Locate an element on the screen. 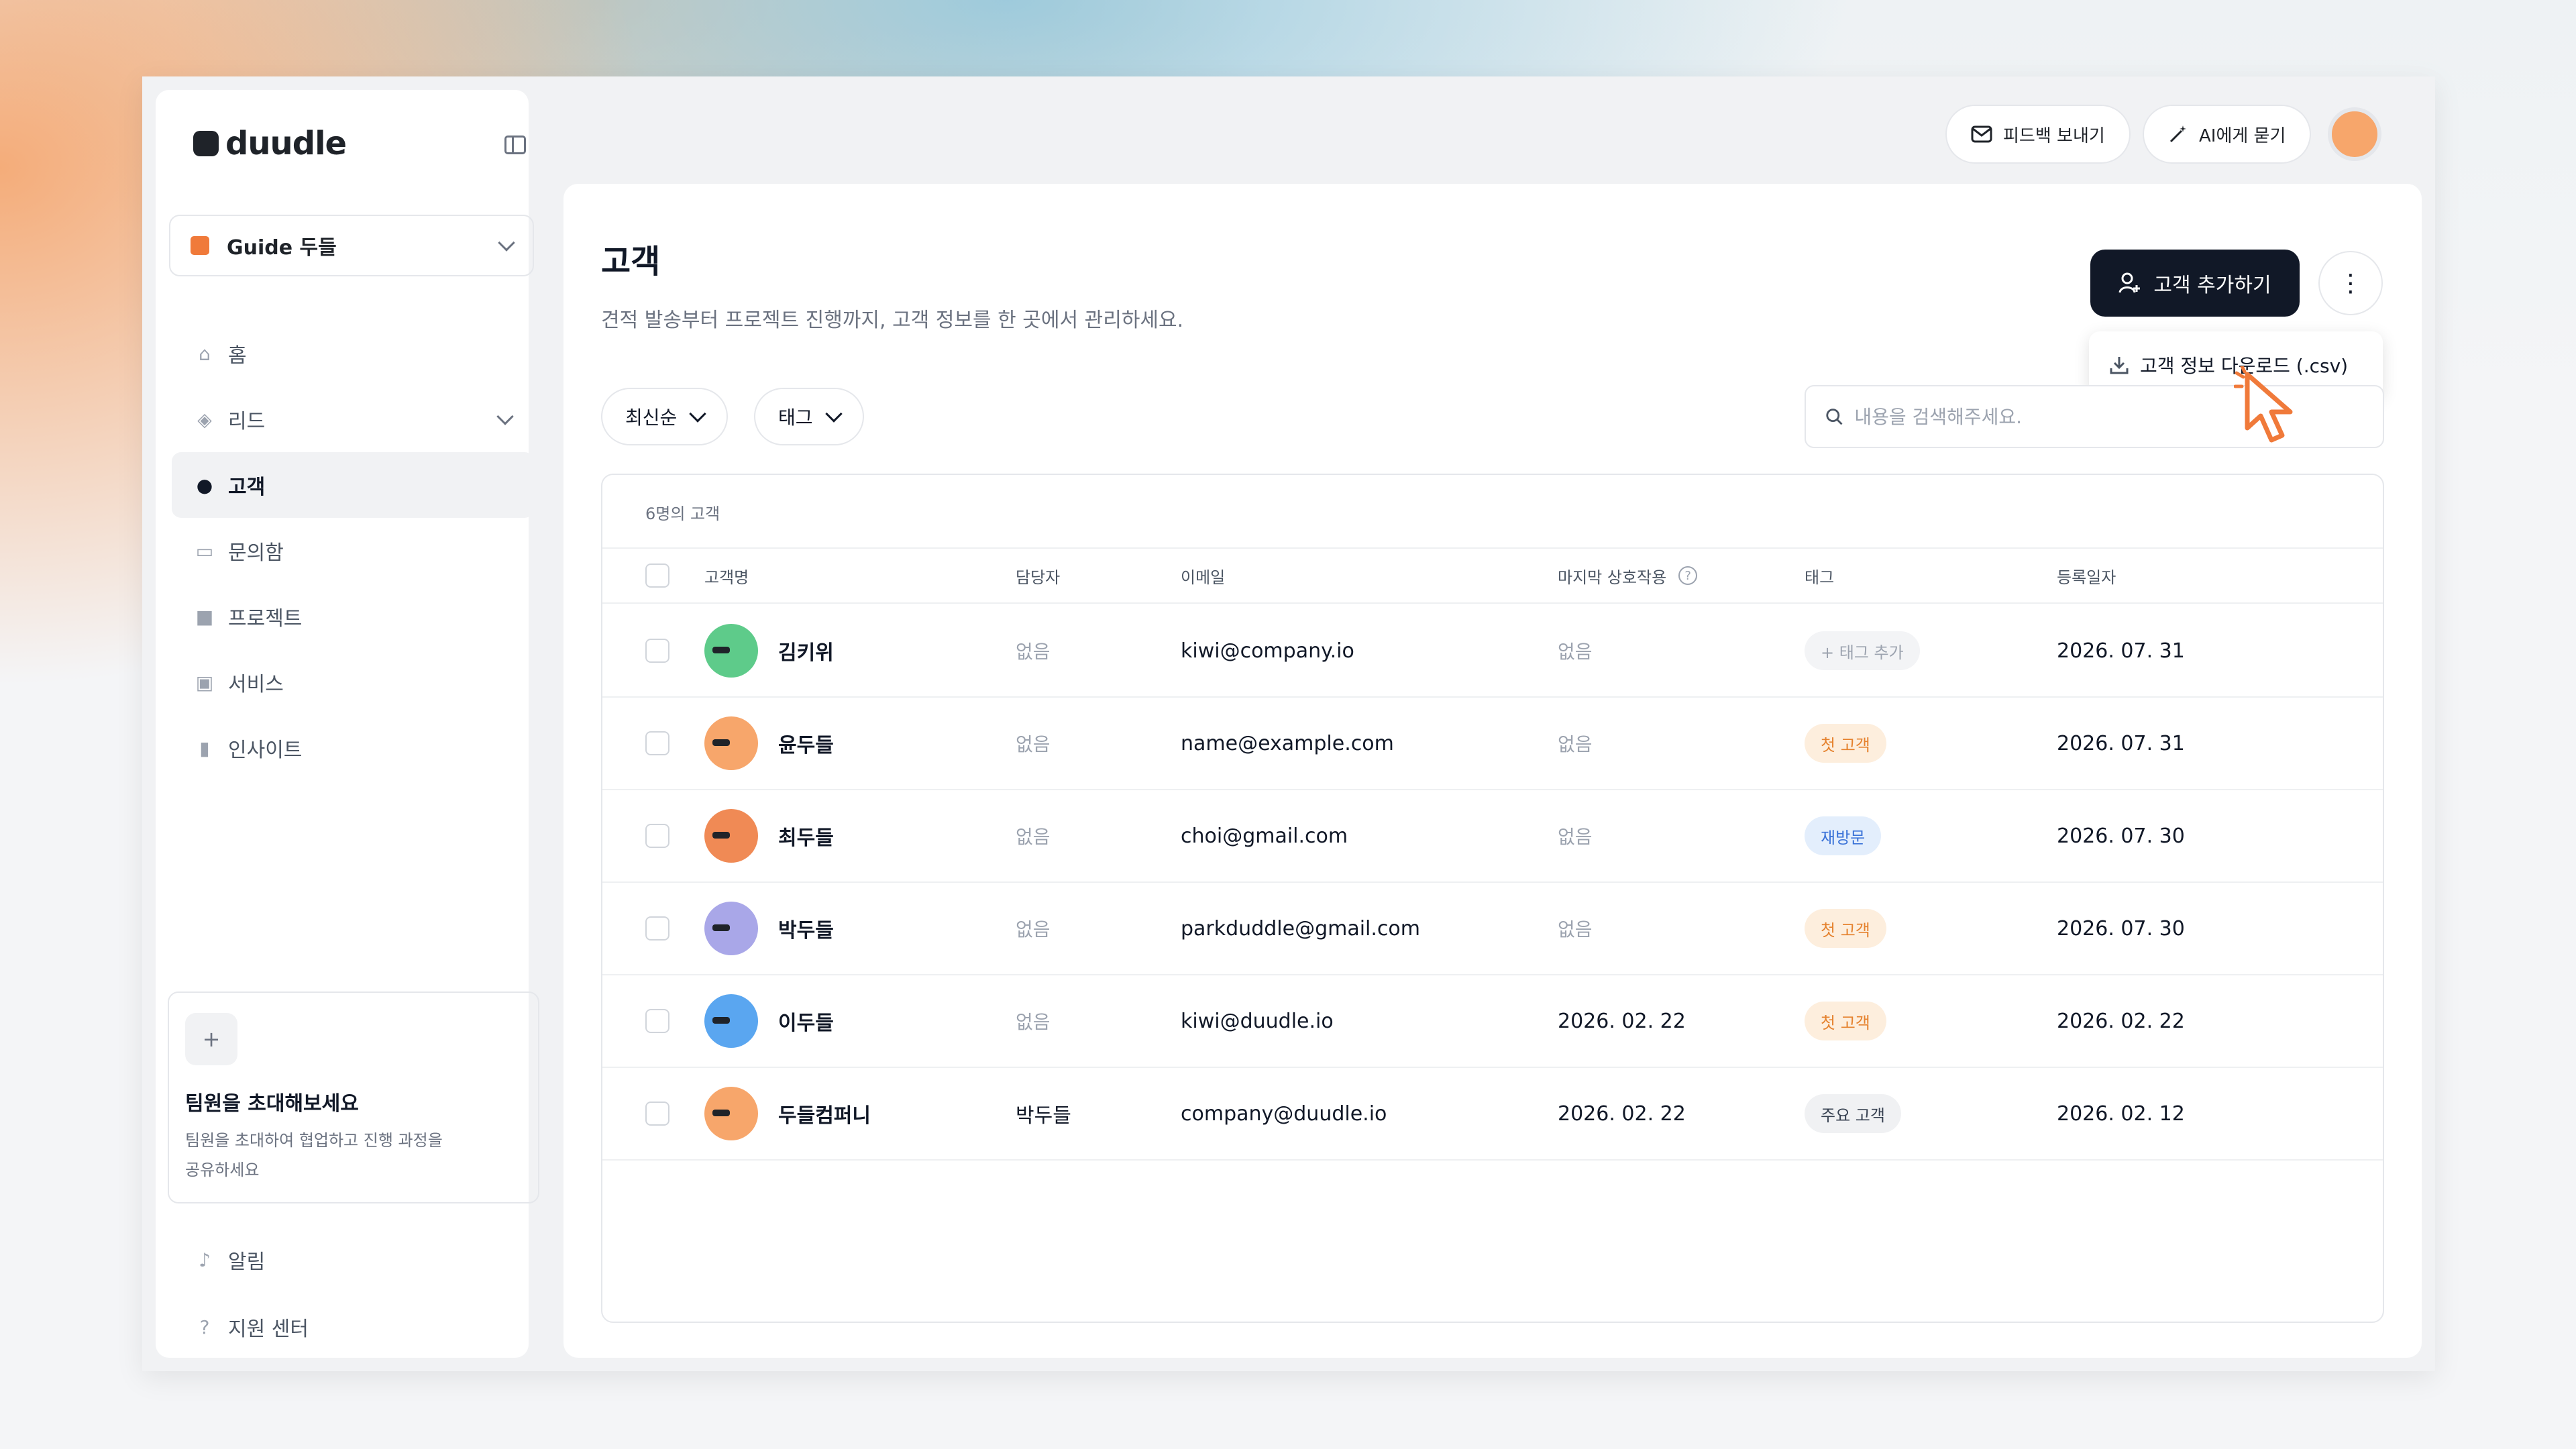 The width and height of the screenshot is (2576, 1449). sidebar-nav: ⌂ 홈 ◈ 리드 ● 고객 ▭ 문의함 ■ 프로젝트 ▣ 서비스 ▮ 인사이트 is located at coordinates (353, 551).